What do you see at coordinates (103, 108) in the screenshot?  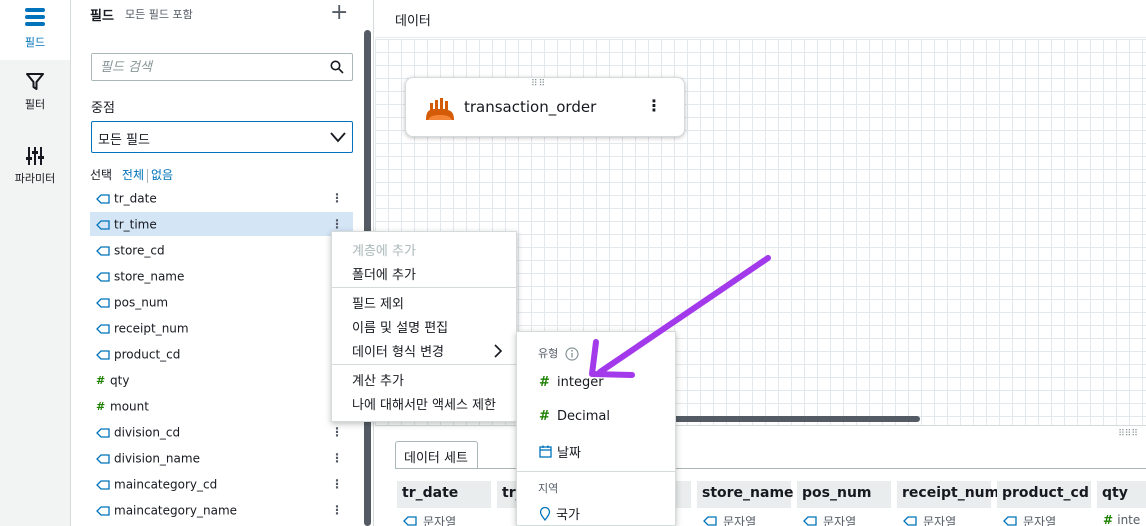 I see `focus-label: 중점` at bounding box center [103, 108].